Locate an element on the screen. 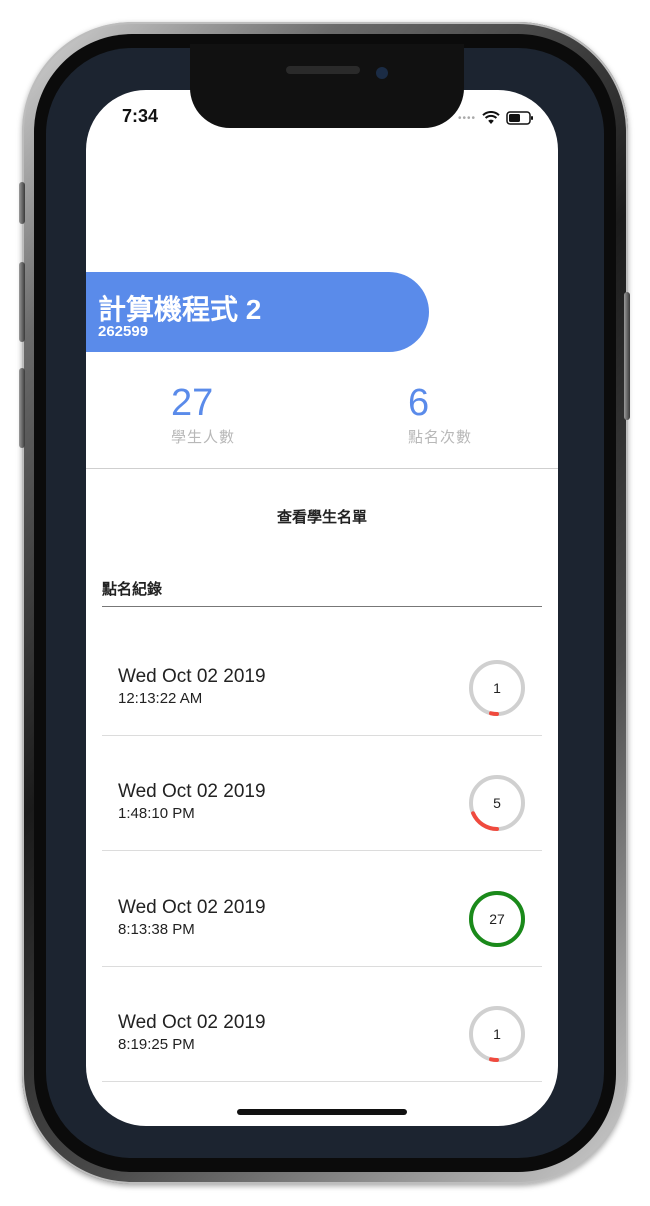  course-title: 計算機程式 2 is located at coordinates (180, 309).